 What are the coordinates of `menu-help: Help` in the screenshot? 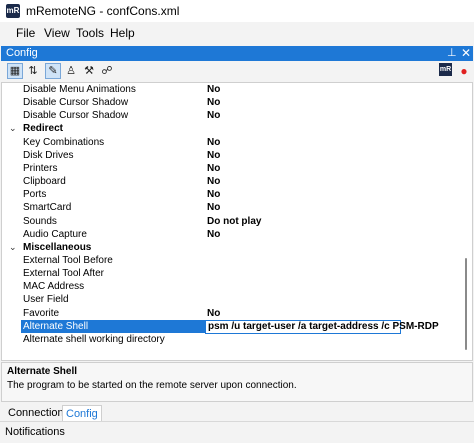 It's located at (122, 33).